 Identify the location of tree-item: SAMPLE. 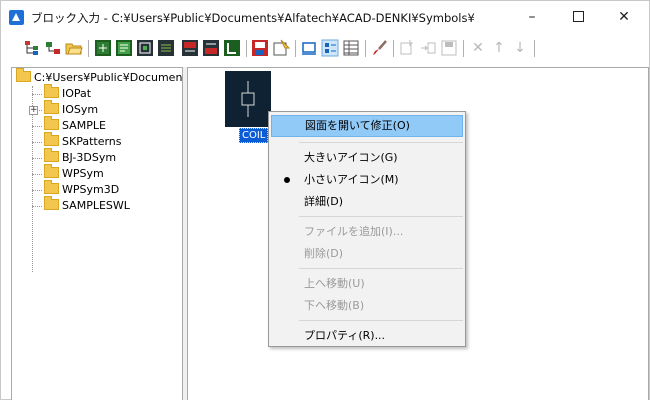
(61, 125).